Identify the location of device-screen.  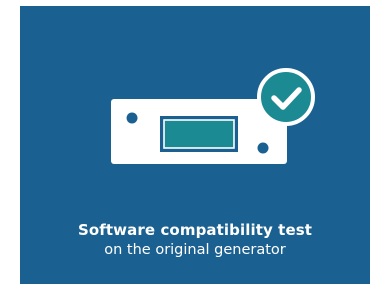
(199, 134).